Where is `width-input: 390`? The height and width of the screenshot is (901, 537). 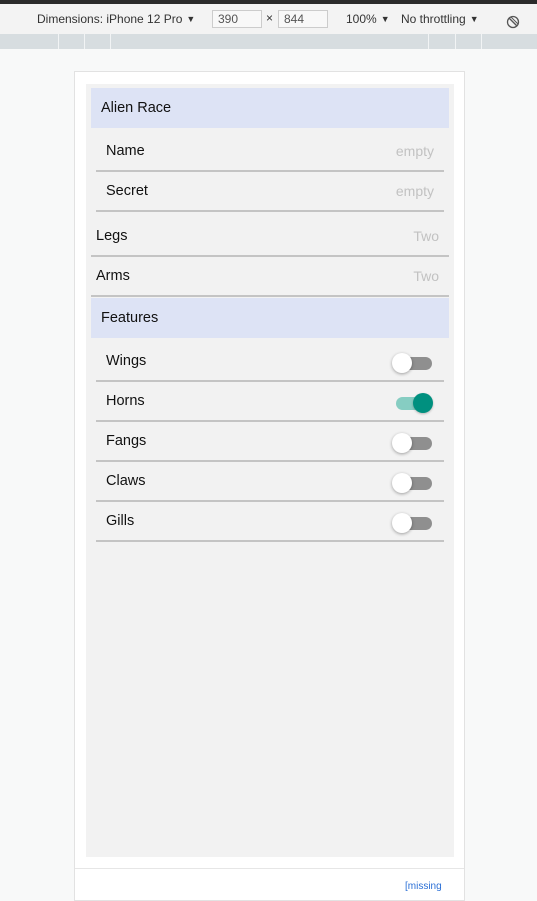 width-input: 390 is located at coordinates (237, 19).